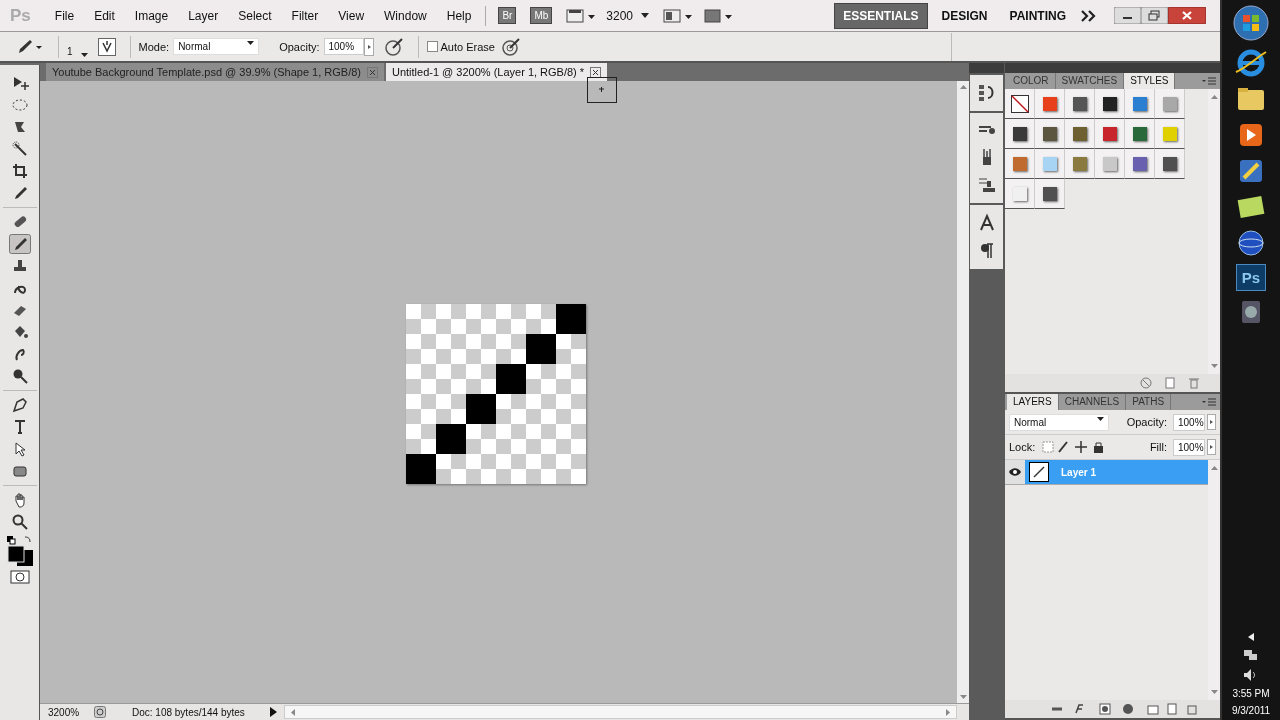  I want to click on menu-item: File, so click(64, 15).